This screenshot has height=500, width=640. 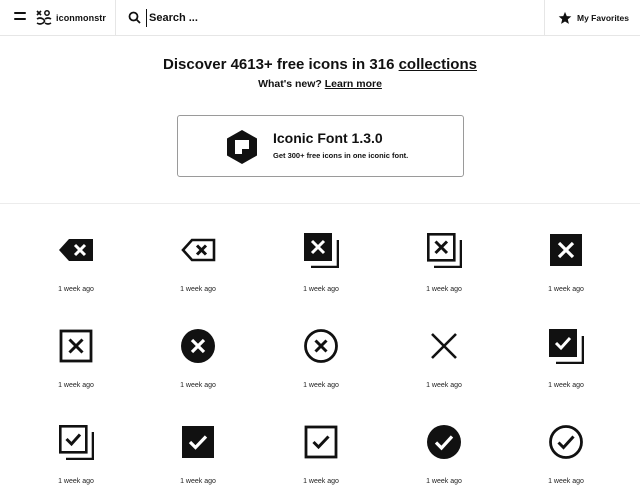 I want to click on site-logo: iconmonstr, so click(x=71, y=18).